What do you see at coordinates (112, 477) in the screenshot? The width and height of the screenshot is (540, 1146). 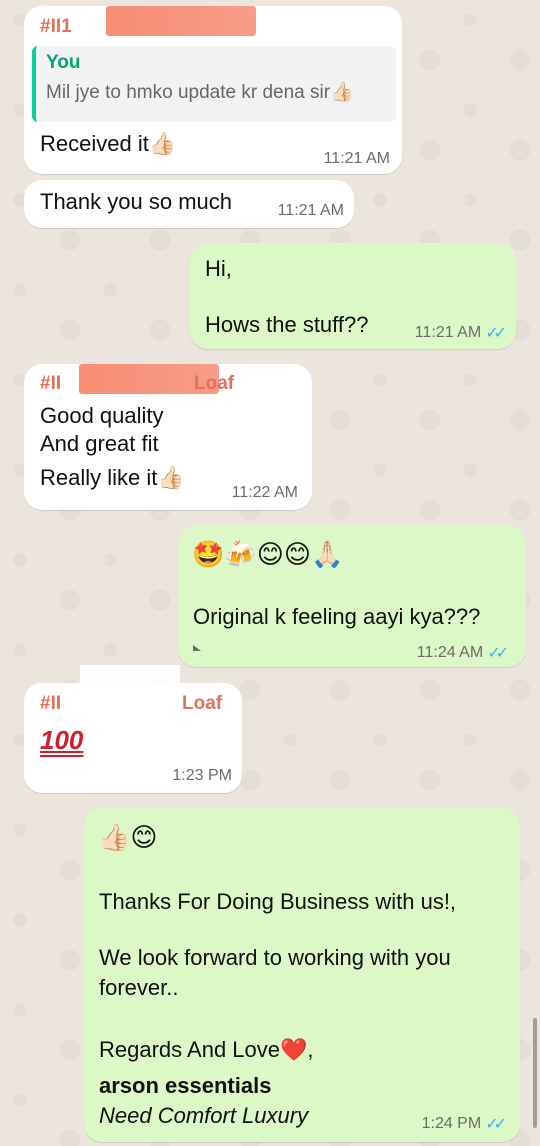 I see `message-text: Really like it👍🏻` at bounding box center [112, 477].